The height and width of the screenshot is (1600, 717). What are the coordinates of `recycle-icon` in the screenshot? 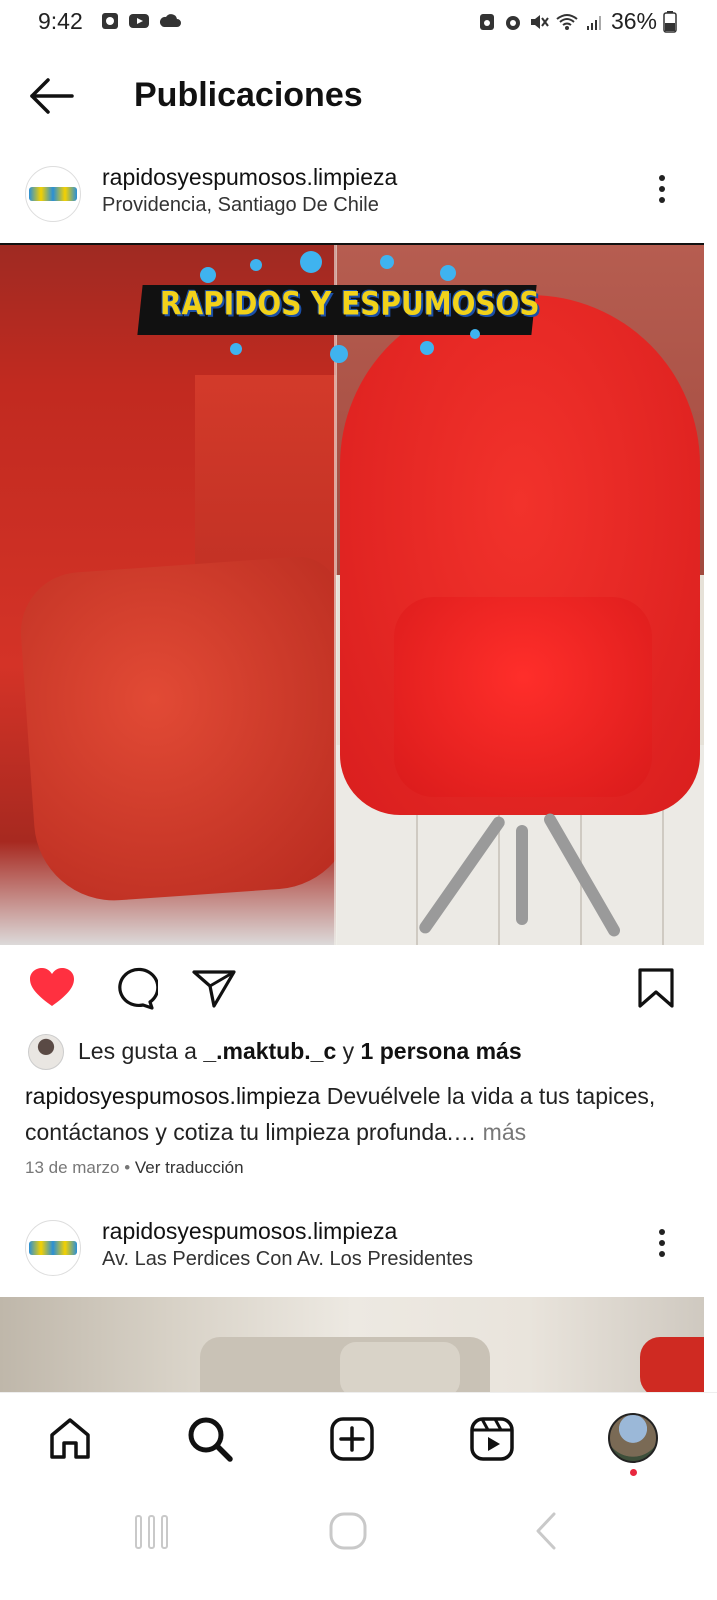 It's located at (486, 21).